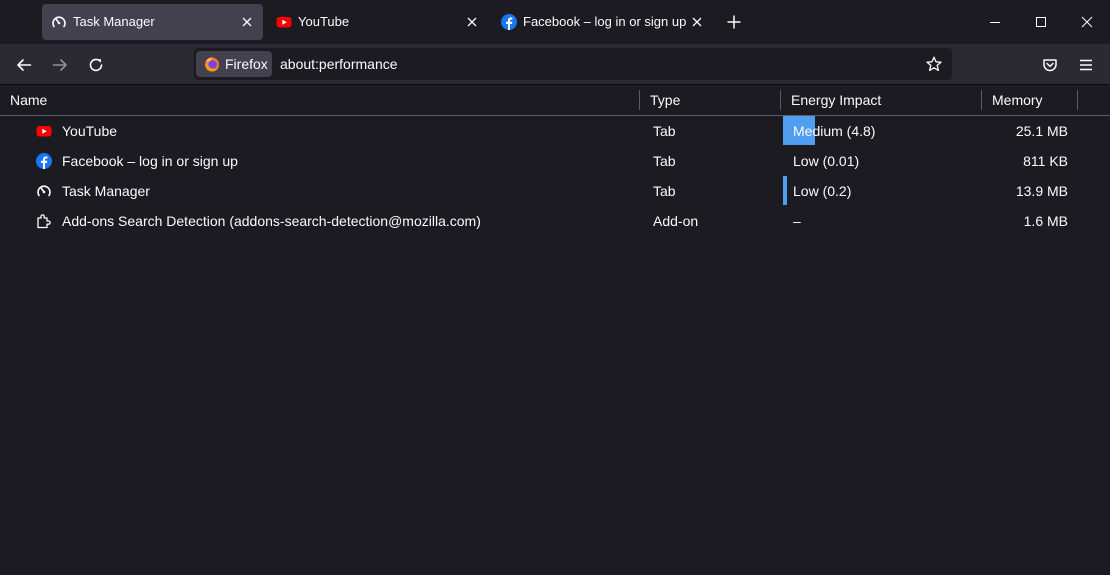  I want to click on pocket-button, so click(1050, 65).